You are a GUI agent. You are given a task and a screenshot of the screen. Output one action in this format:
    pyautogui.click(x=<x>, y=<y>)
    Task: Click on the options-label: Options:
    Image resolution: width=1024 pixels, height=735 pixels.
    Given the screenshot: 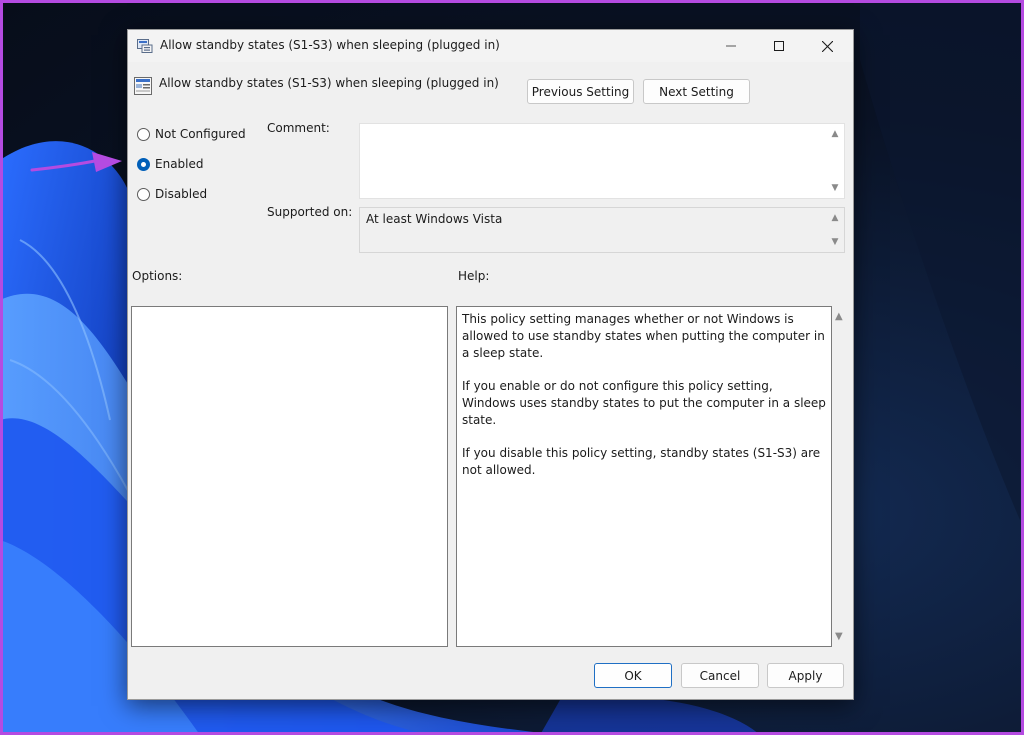 What is the action you would take?
    pyautogui.click(x=157, y=276)
    